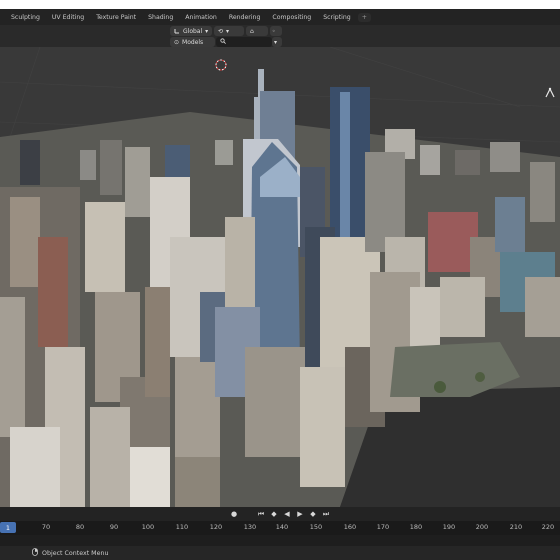  Describe the element at coordinates (280, 514) in the screenshot. I see `playback-controls: ● ⏮ ◆ ◀ ▶ ◆ ⏭` at that location.